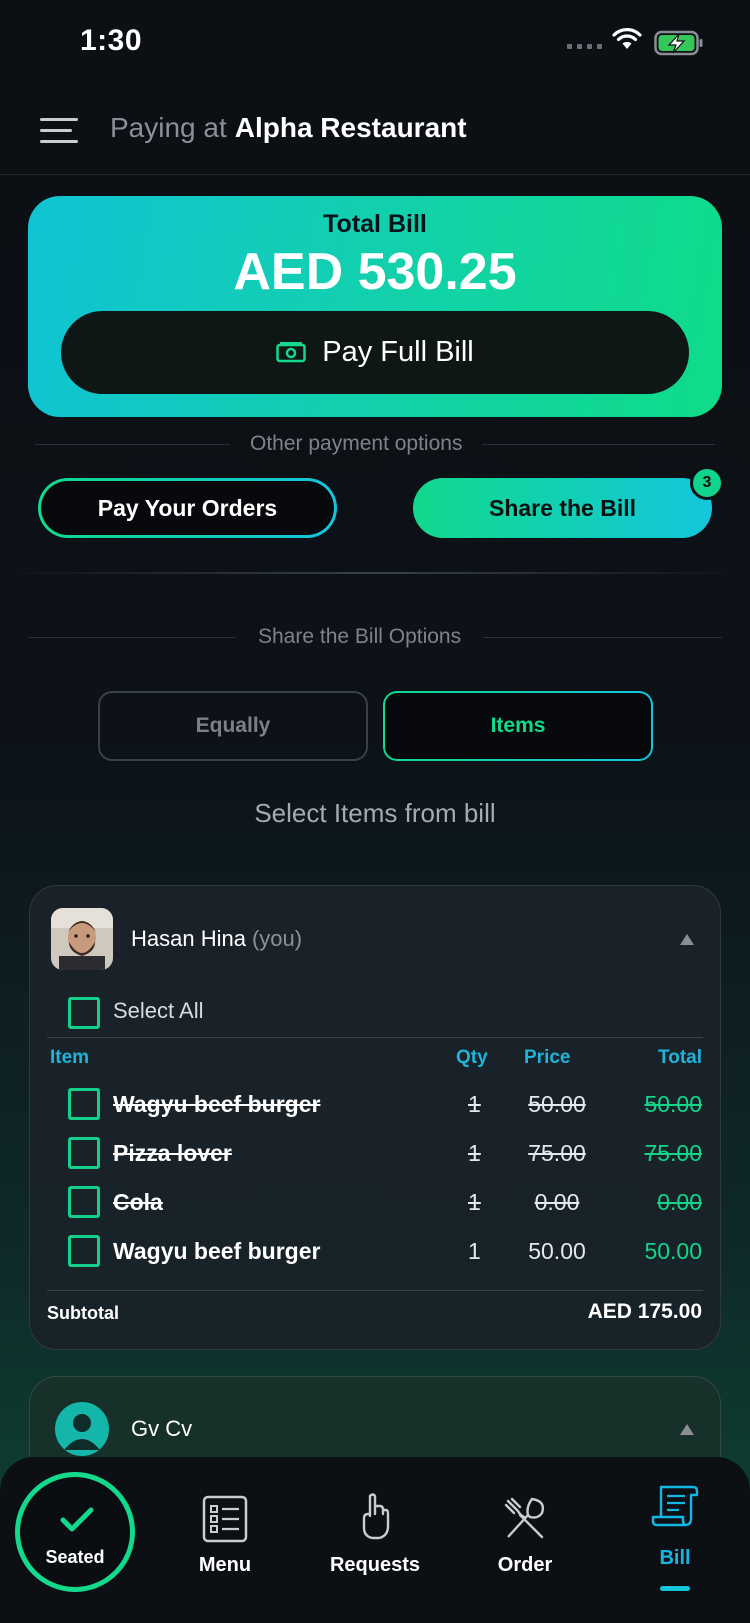 The width and height of the screenshot is (750, 1623). Describe the element at coordinates (375, 224) in the screenshot. I see `total-bill-label: Total Bill` at that location.